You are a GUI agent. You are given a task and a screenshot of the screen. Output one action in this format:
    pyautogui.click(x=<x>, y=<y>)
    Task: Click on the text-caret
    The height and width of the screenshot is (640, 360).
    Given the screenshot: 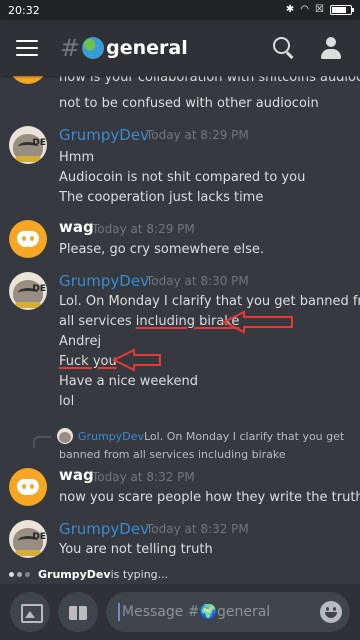 What is the action you would take?
    pyautogui.click(x=119, y=612)
    